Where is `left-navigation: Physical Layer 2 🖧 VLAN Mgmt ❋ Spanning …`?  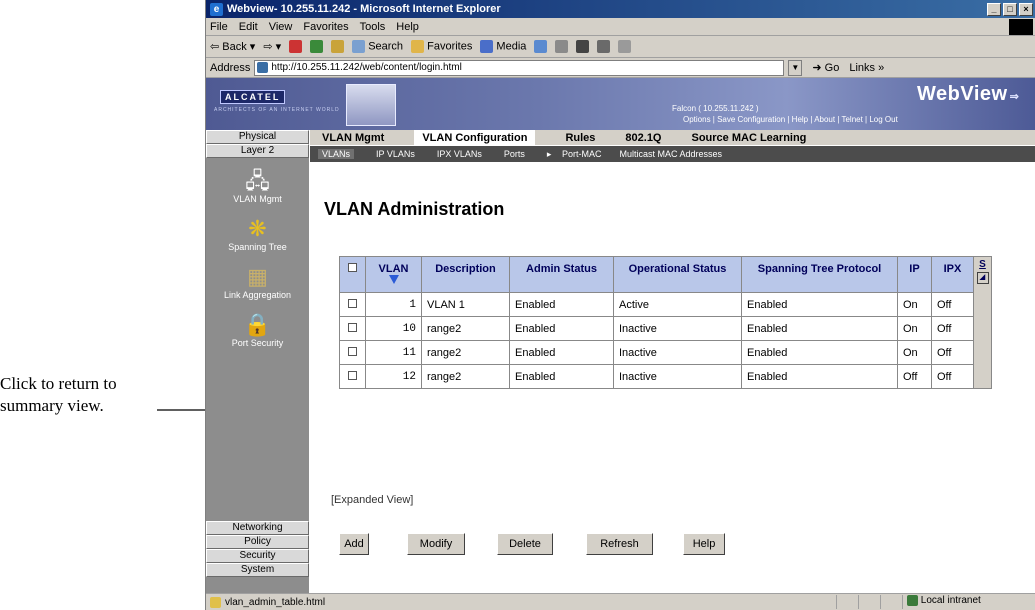 left-navigation: Physical Layer 2 🖧 VLAN Mgmt ❋ Spanning … is located at coordinates (257, 361).